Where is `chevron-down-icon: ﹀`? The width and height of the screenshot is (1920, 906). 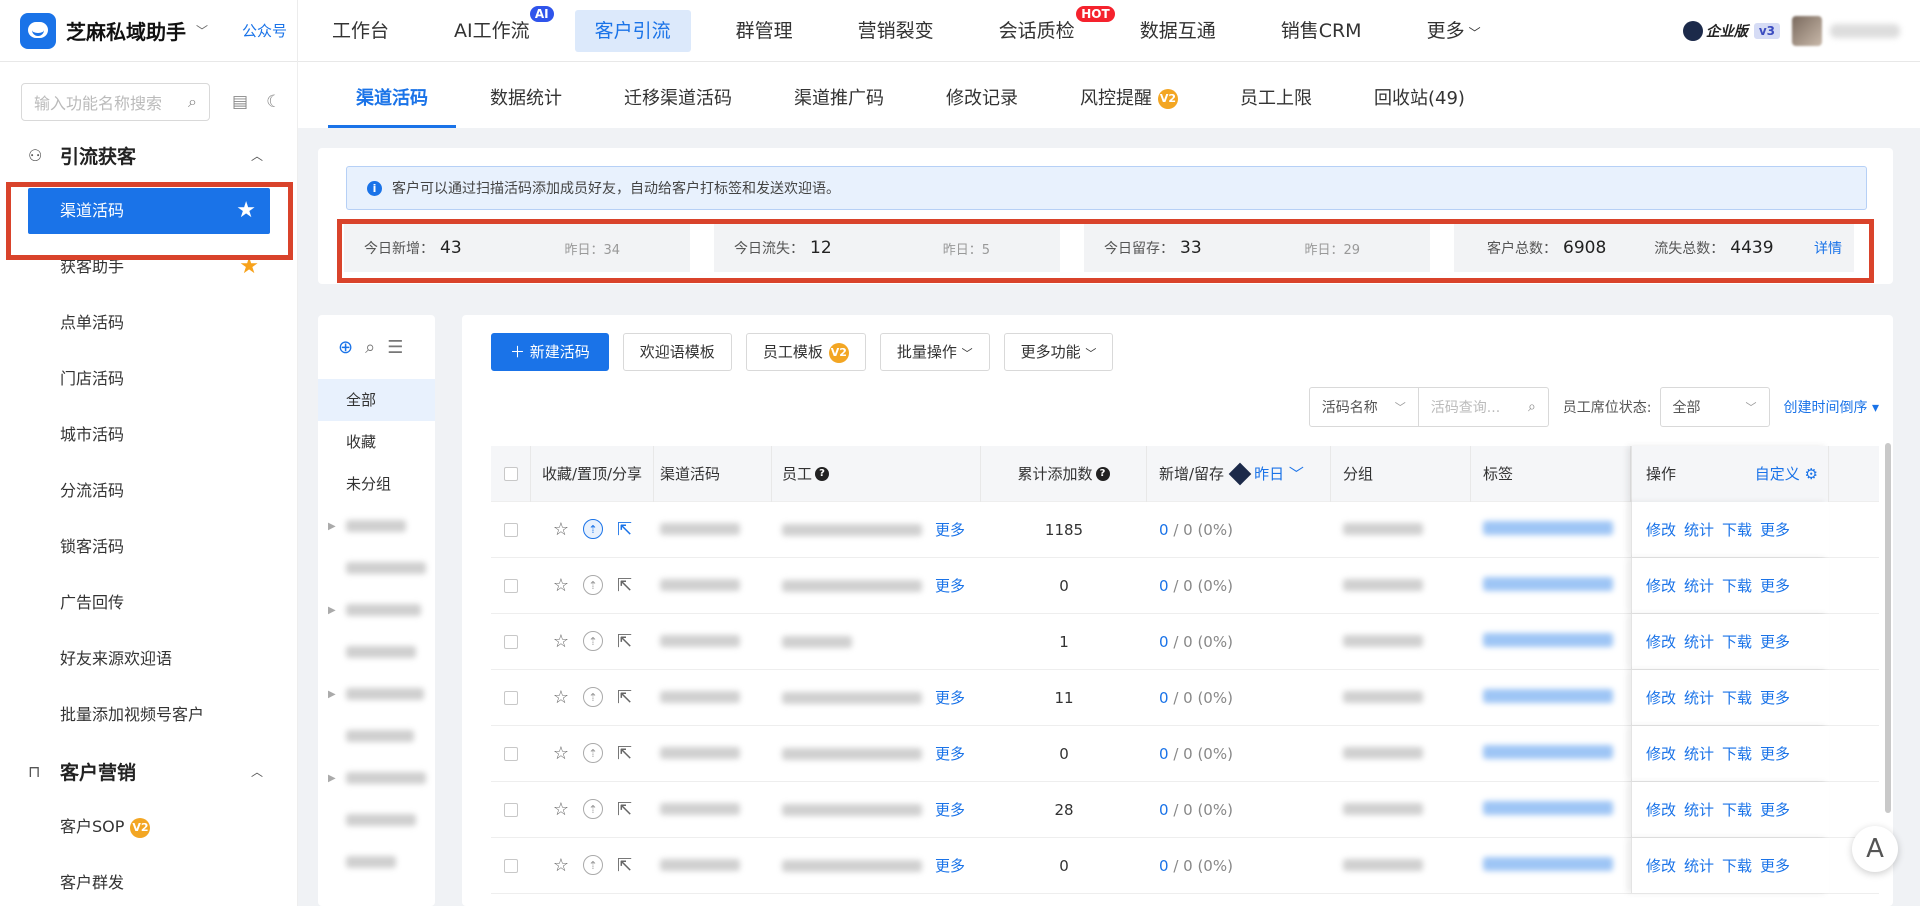 chevron-down-icon: ﹀ is located at coordinates (202, 30).